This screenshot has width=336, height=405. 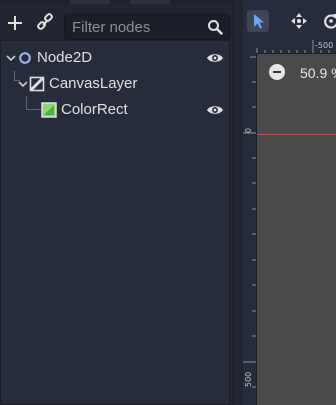 I want to click on move-tool-button, so click(x=299, y=21).